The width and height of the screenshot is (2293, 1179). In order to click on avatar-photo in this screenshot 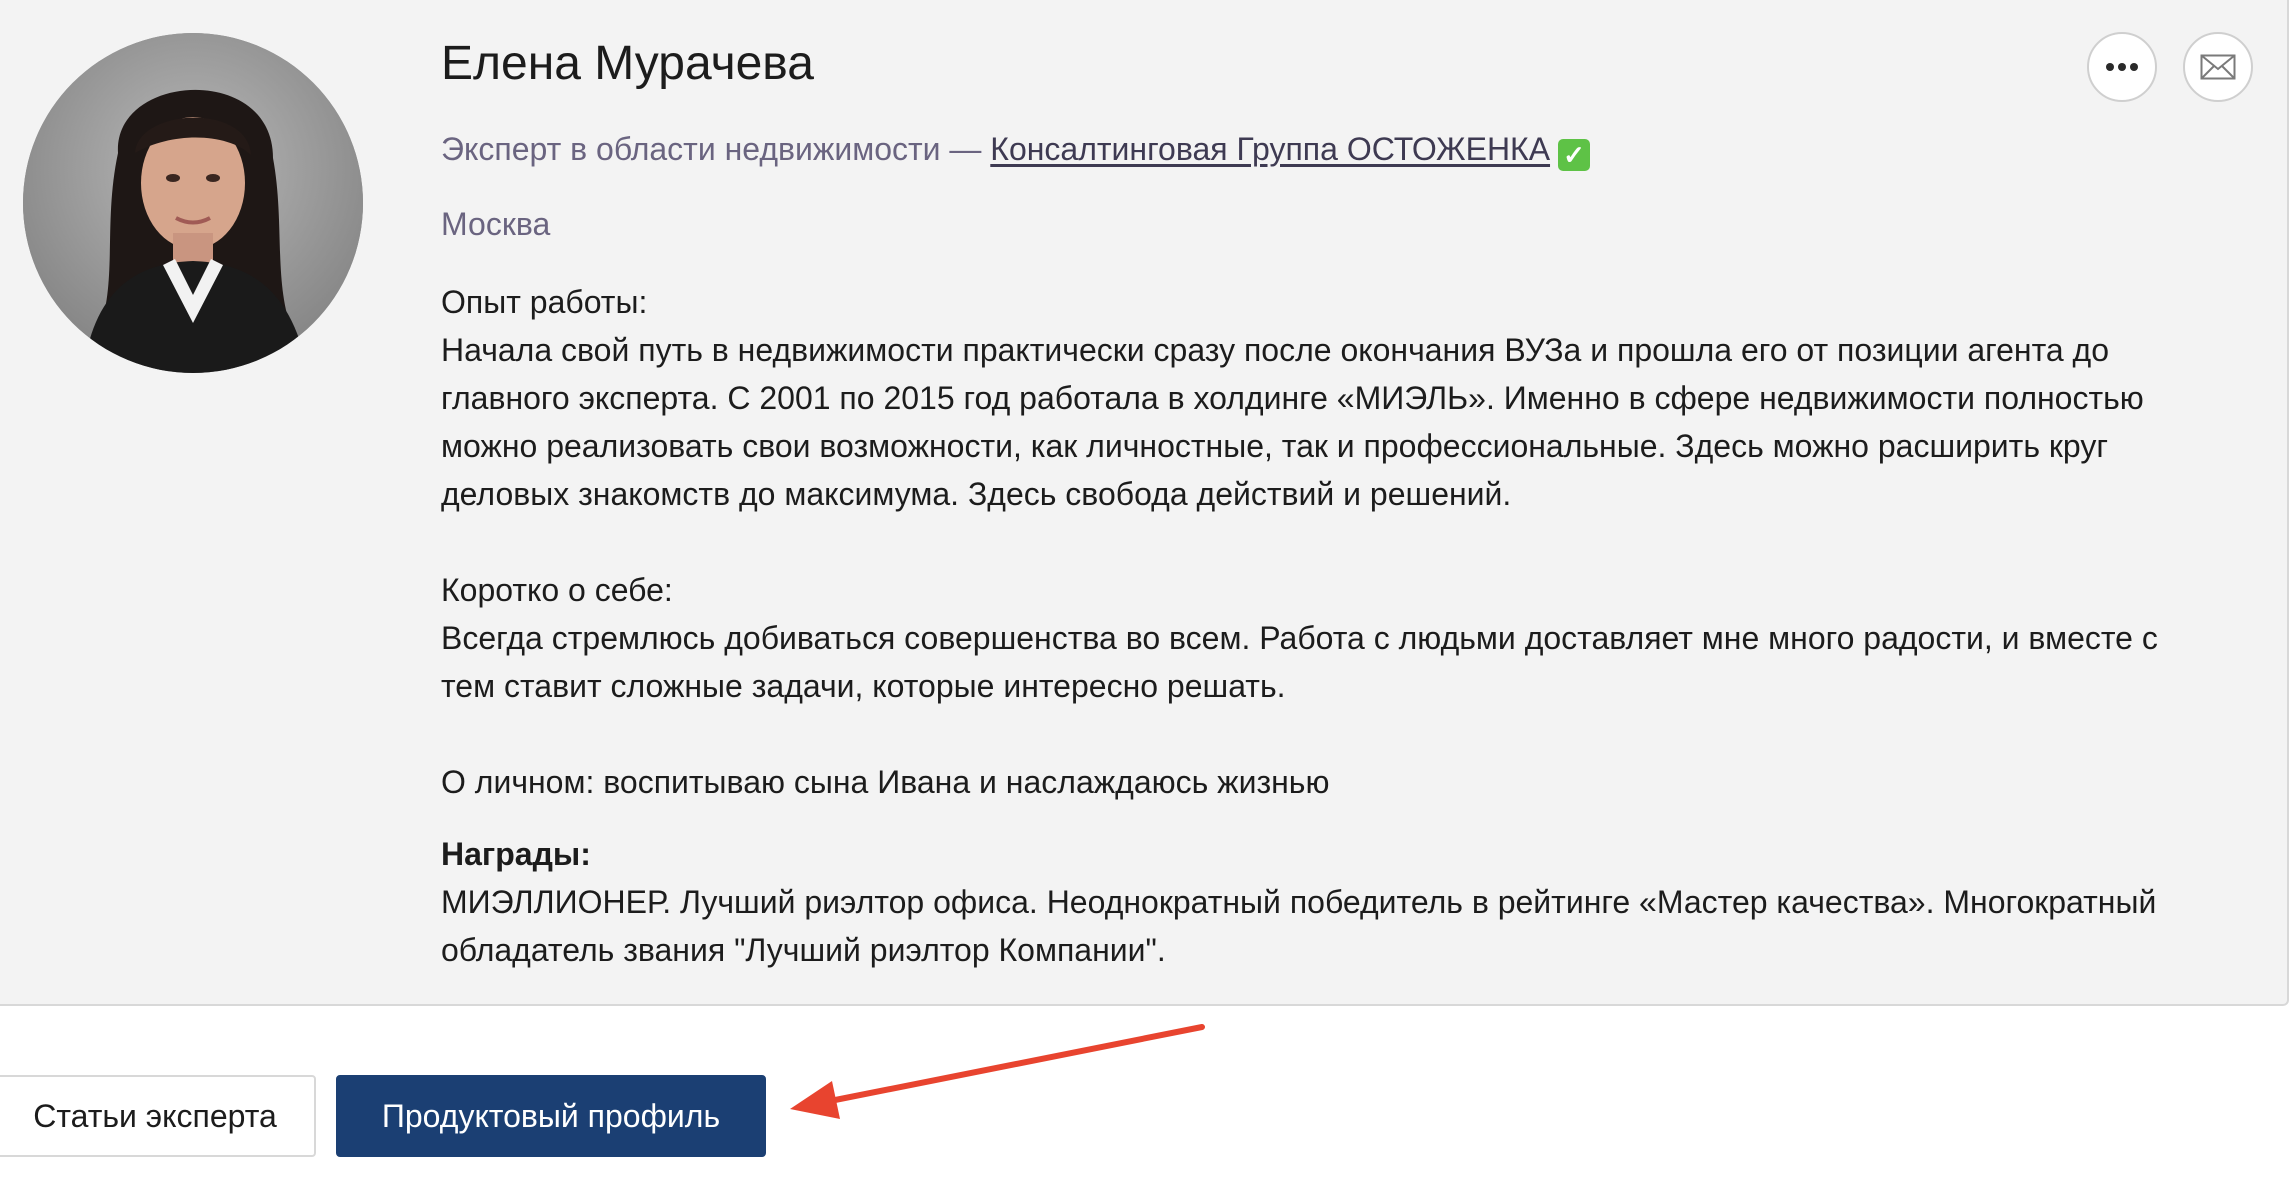, I will do `click(193, 203)`.